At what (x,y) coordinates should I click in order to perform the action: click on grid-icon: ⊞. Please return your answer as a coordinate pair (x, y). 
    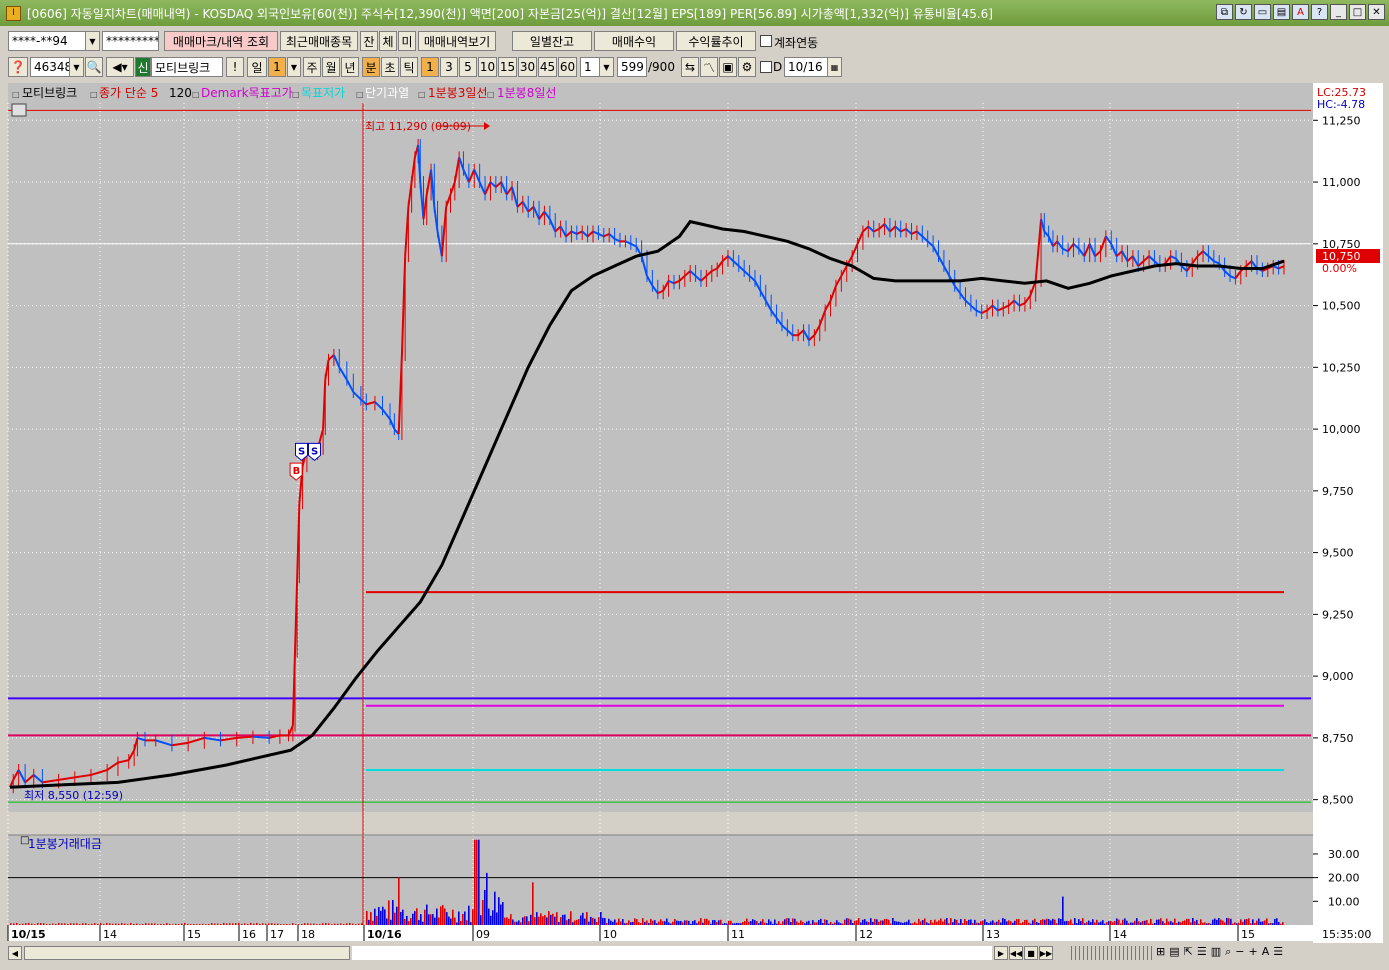
    Looking at the image, I should click on (1160, 952).